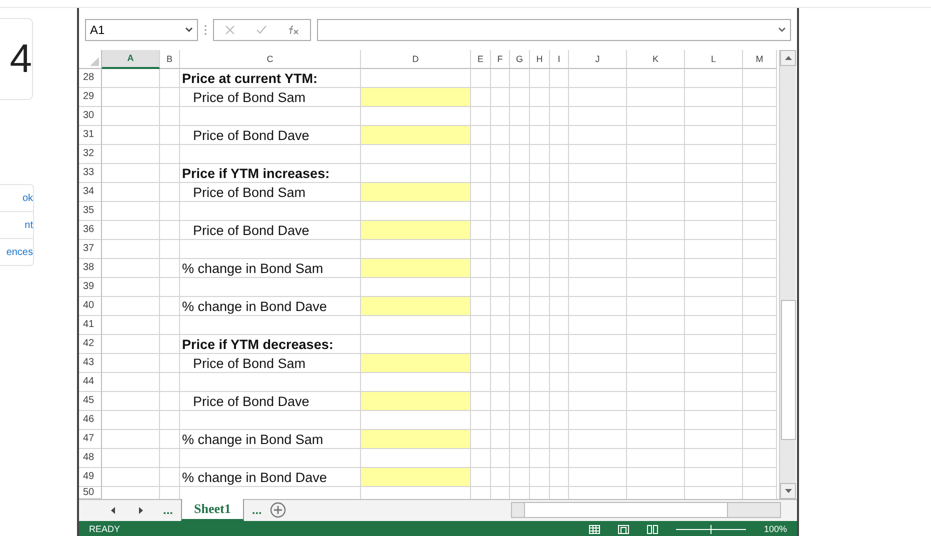  I want to click on column-header: J, so click(598, 59).